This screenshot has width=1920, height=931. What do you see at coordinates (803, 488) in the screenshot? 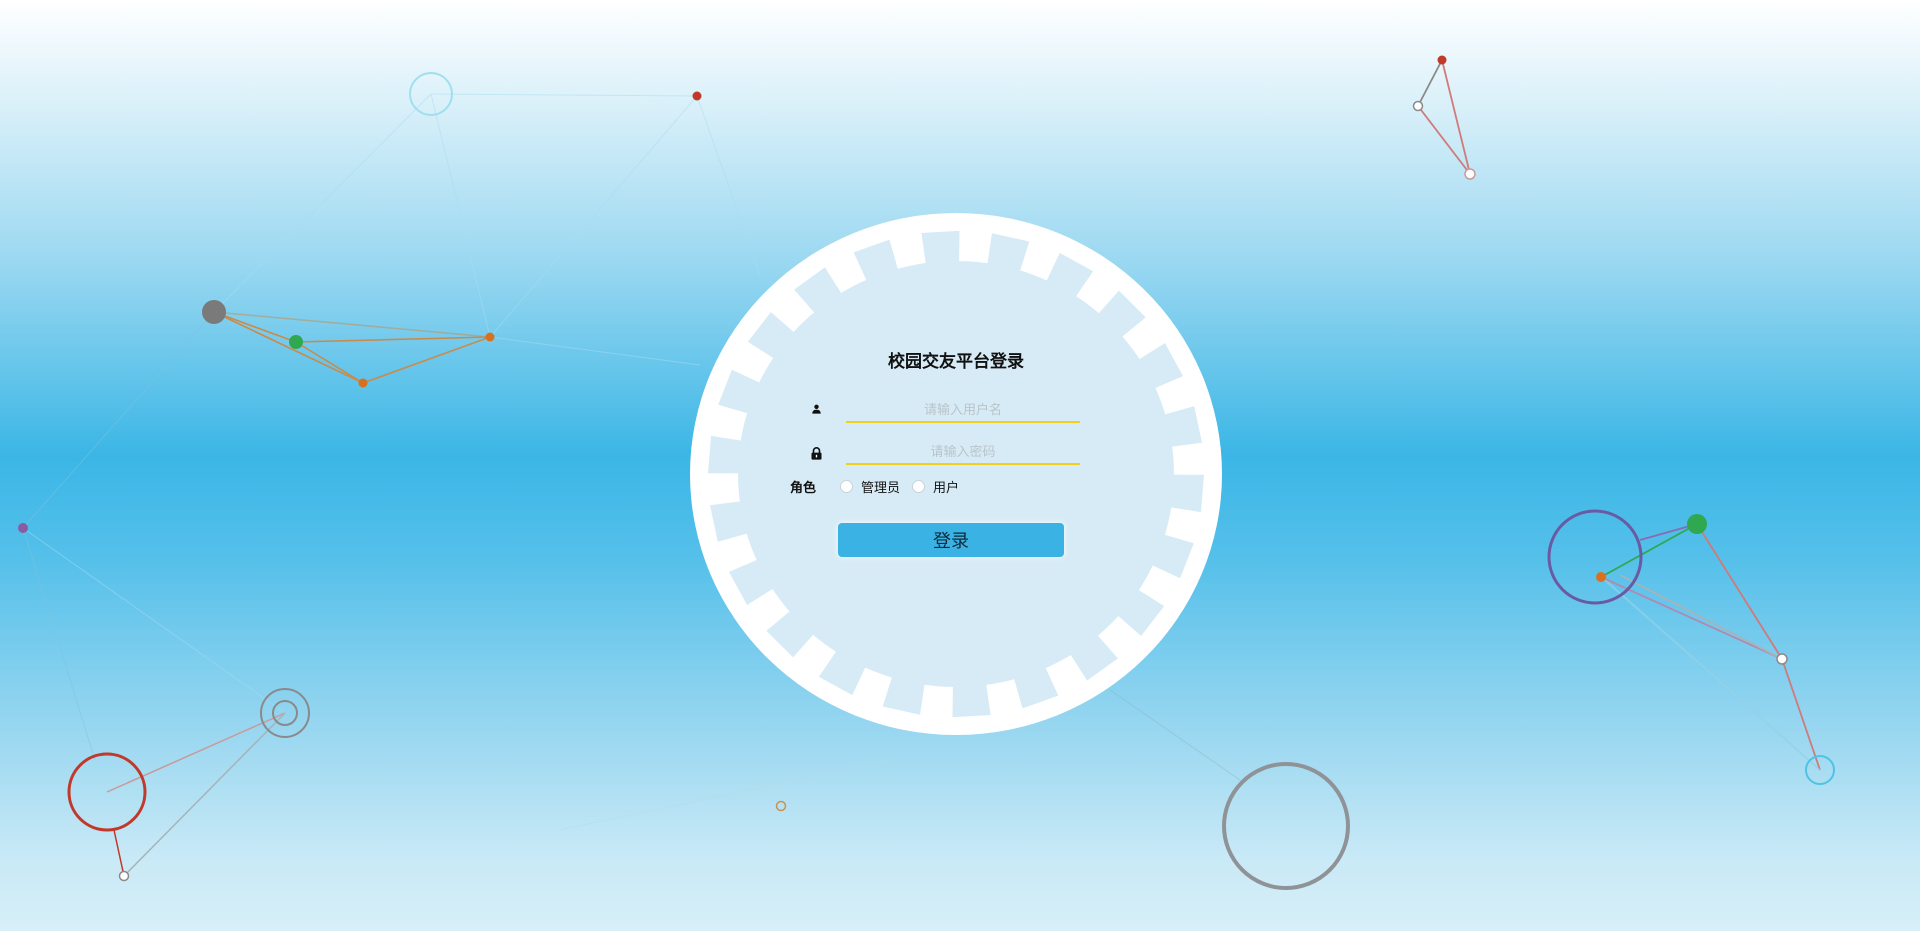
I see `role-label: 角色` at bounding box center [803, 488].